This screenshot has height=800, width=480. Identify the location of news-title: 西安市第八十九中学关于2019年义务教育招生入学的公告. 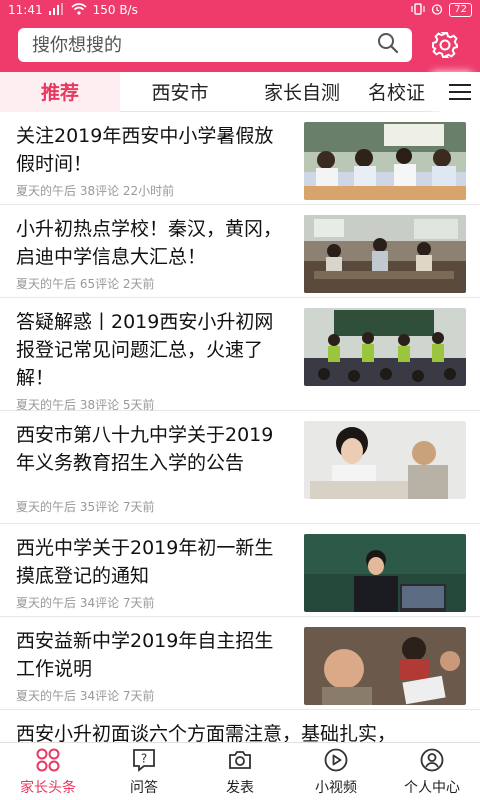
(145, 449).